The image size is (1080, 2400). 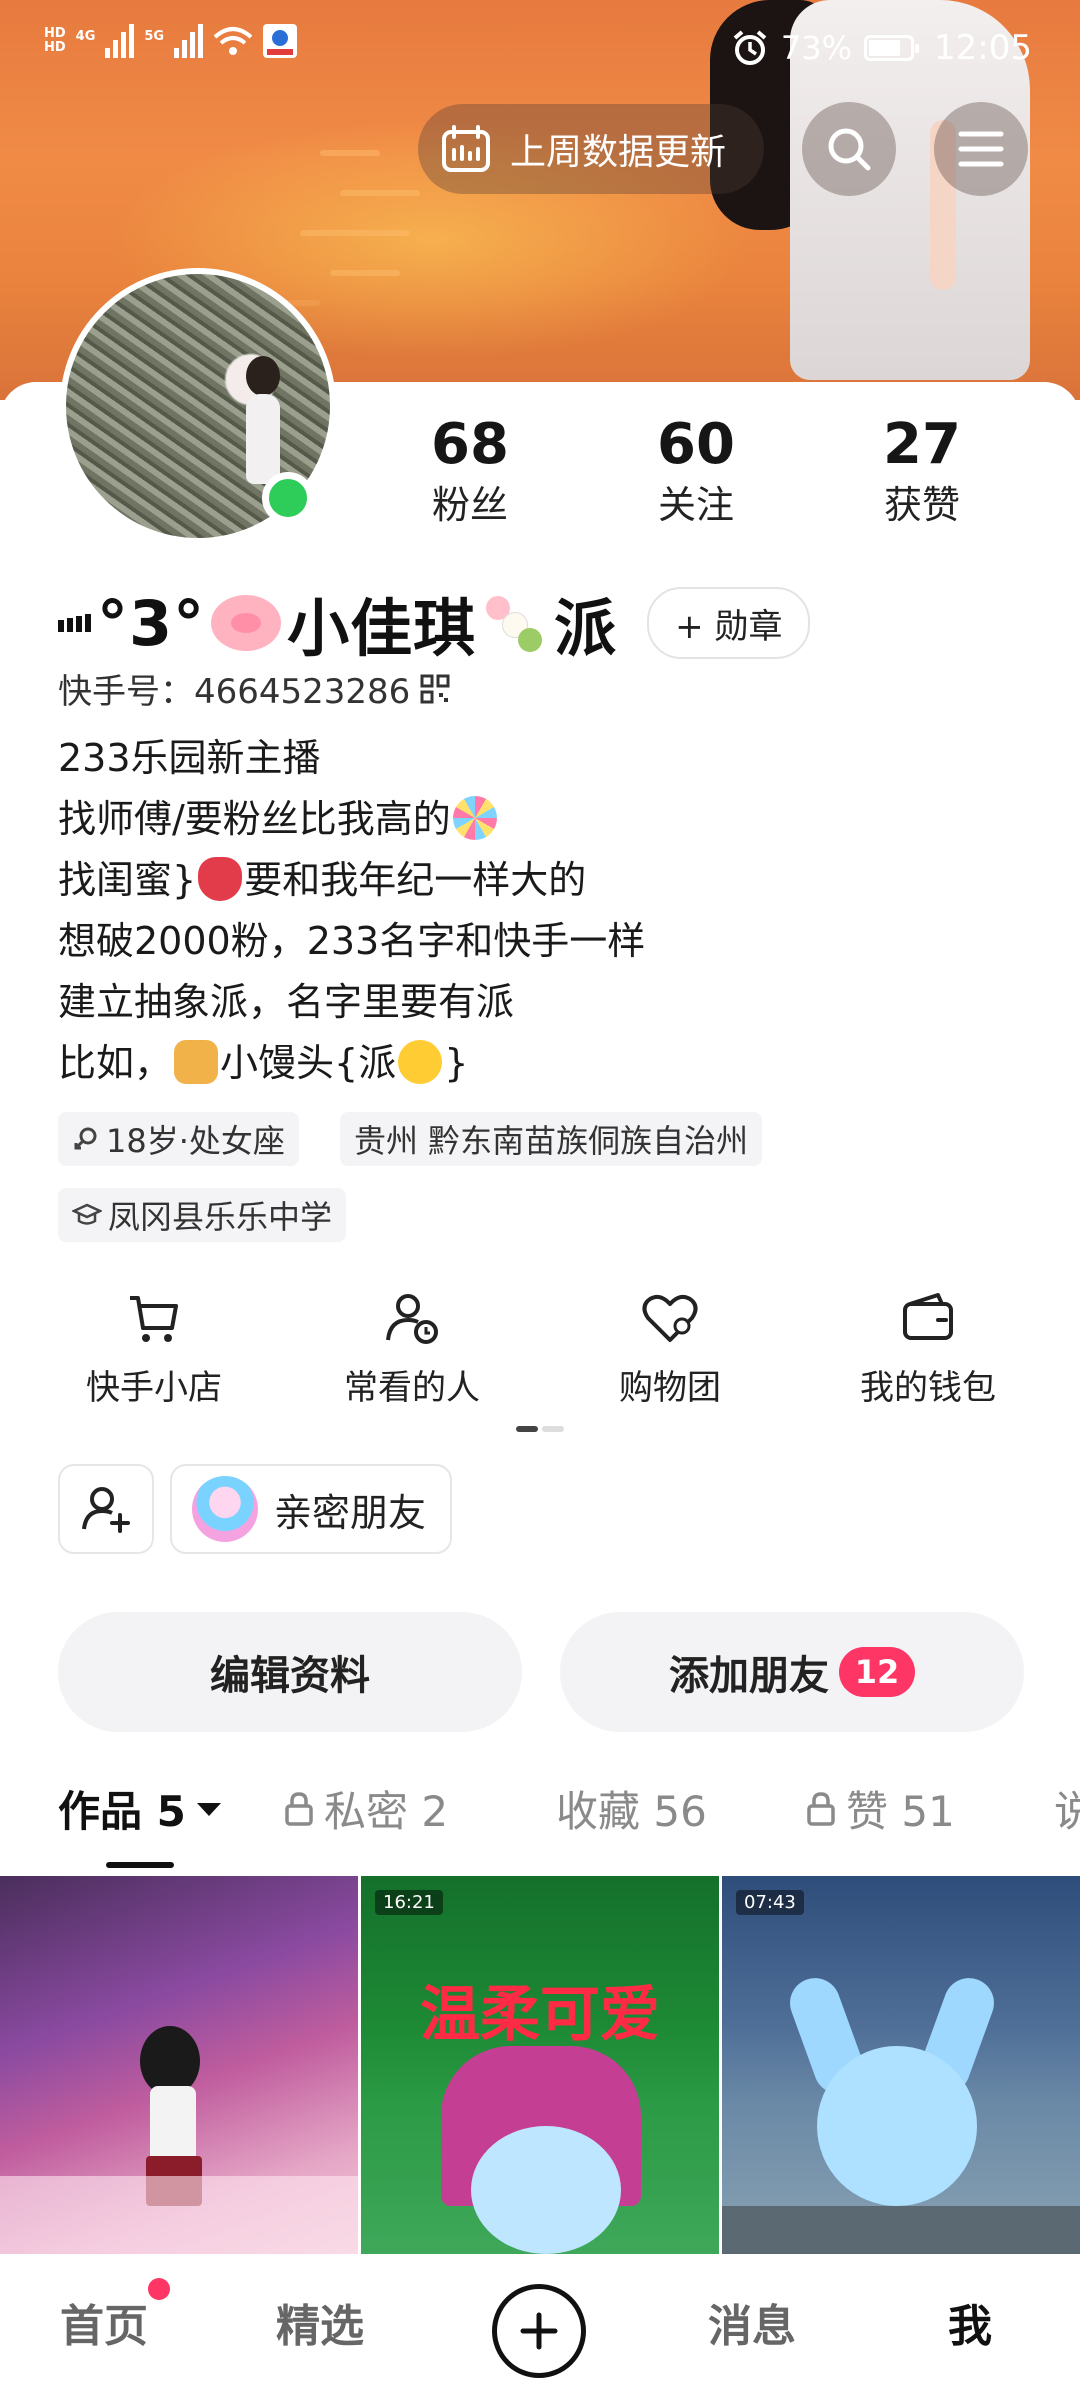 I want to click on video-thumbnail: 07:43, so click(x=901, y=2065).